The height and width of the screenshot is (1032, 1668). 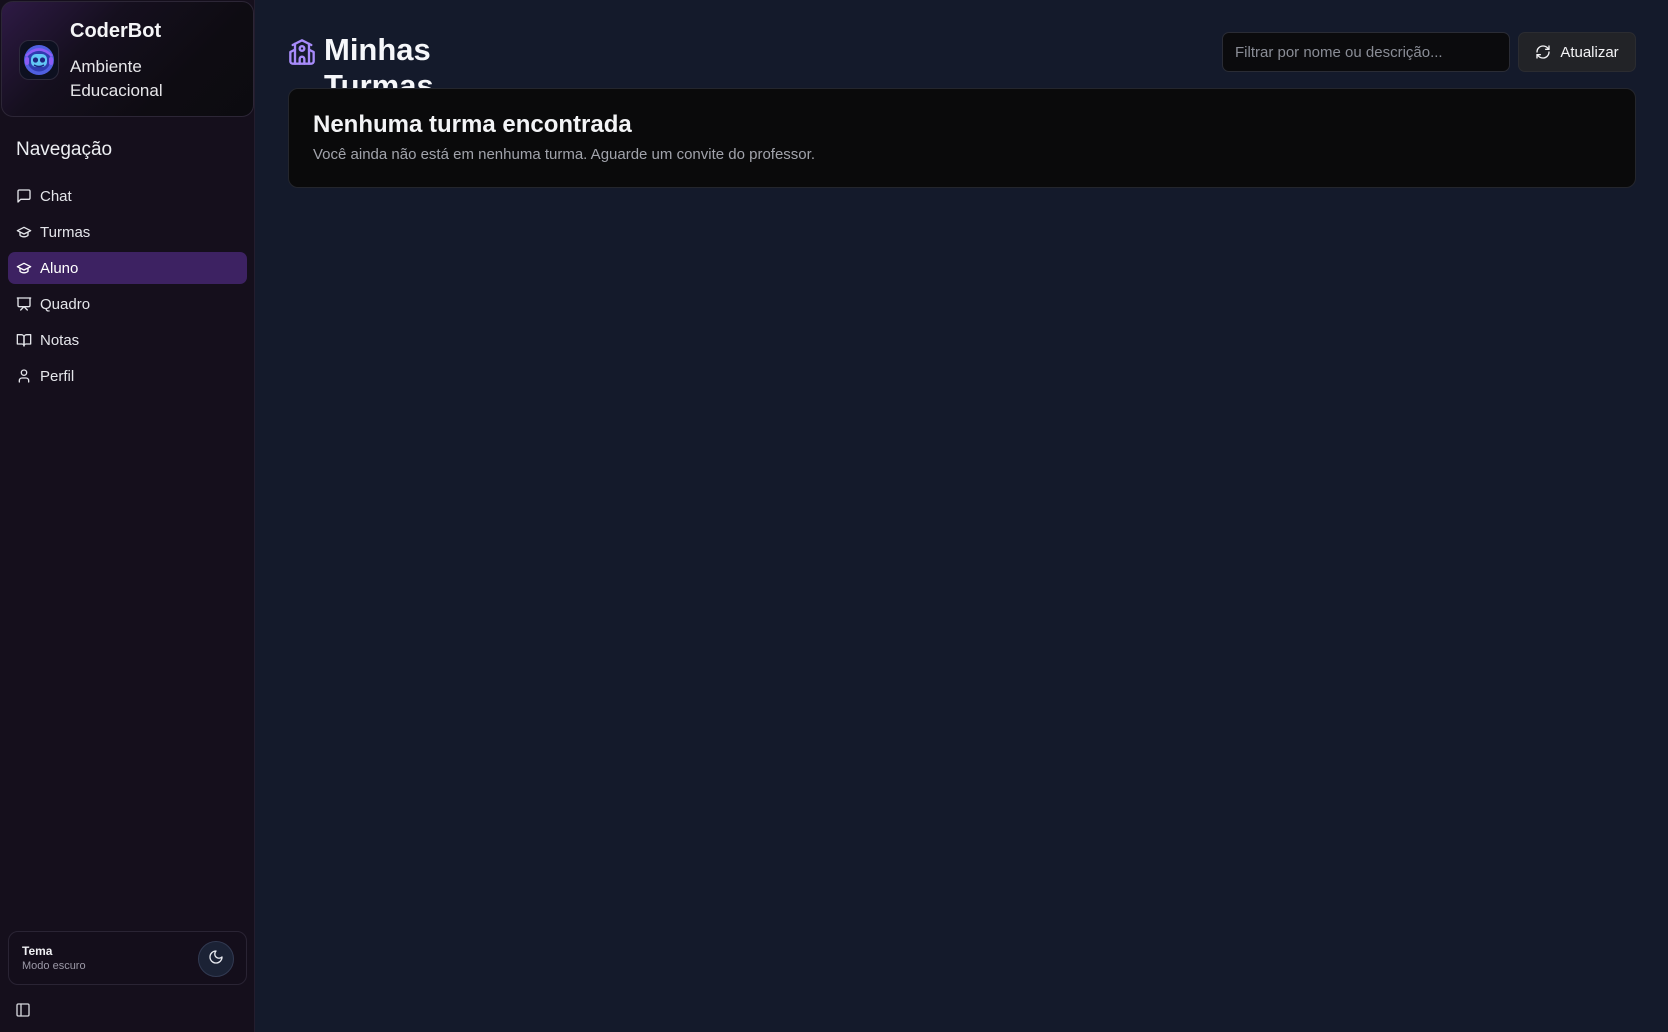 I want to click on refresh-icon, so click(x=1543, y=52).